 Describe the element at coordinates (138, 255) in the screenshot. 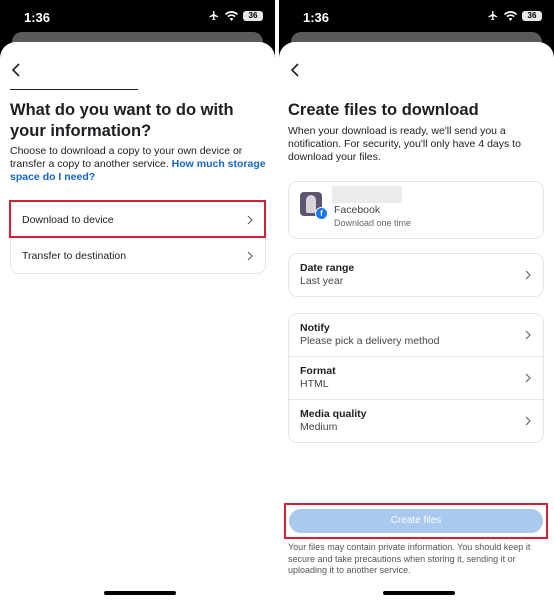

I see `option-transfer-to-destination: Transfer to destination` at that location.